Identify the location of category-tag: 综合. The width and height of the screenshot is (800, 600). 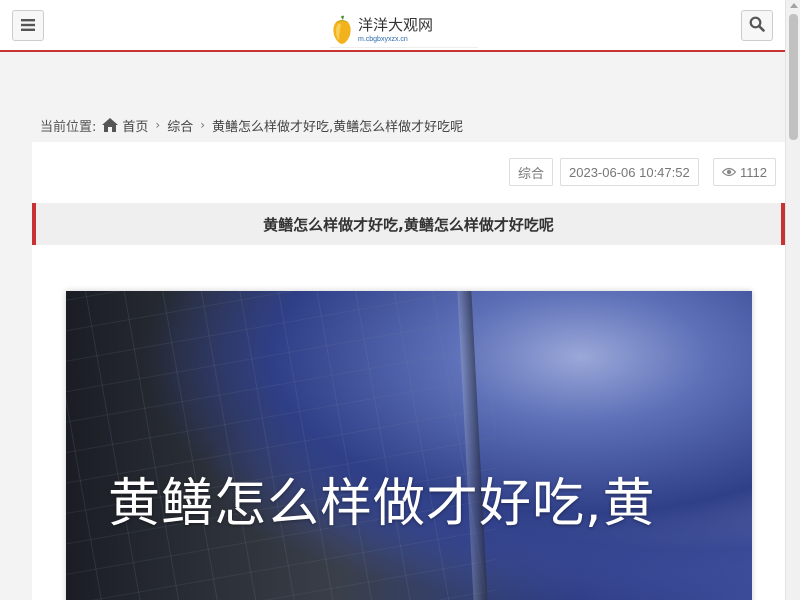
(531, 172).